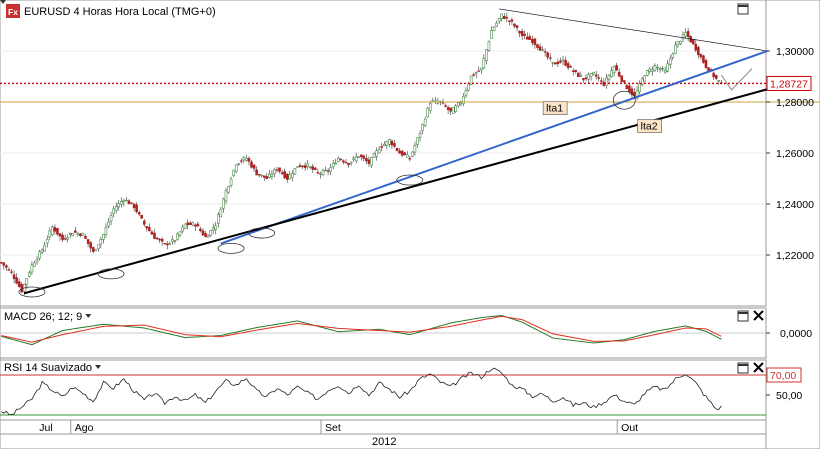 This screenshot has width=820, height=449. I want to click on time-axis-months-row, so click(383, 427).